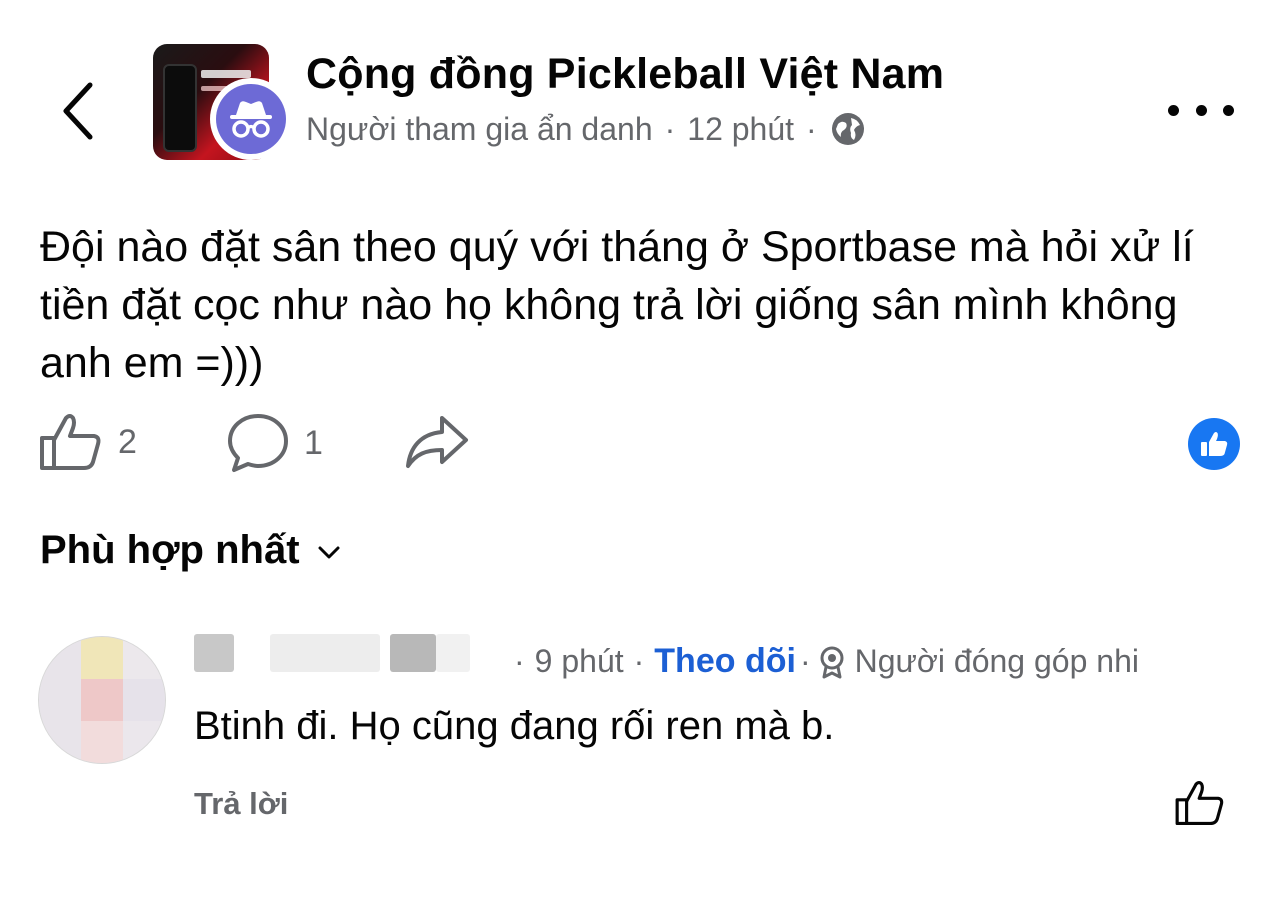 This screenshot has height=909, width=1278. I want to click on contributor-badge-label: Người đóng góp nhi, so click(996, 661).